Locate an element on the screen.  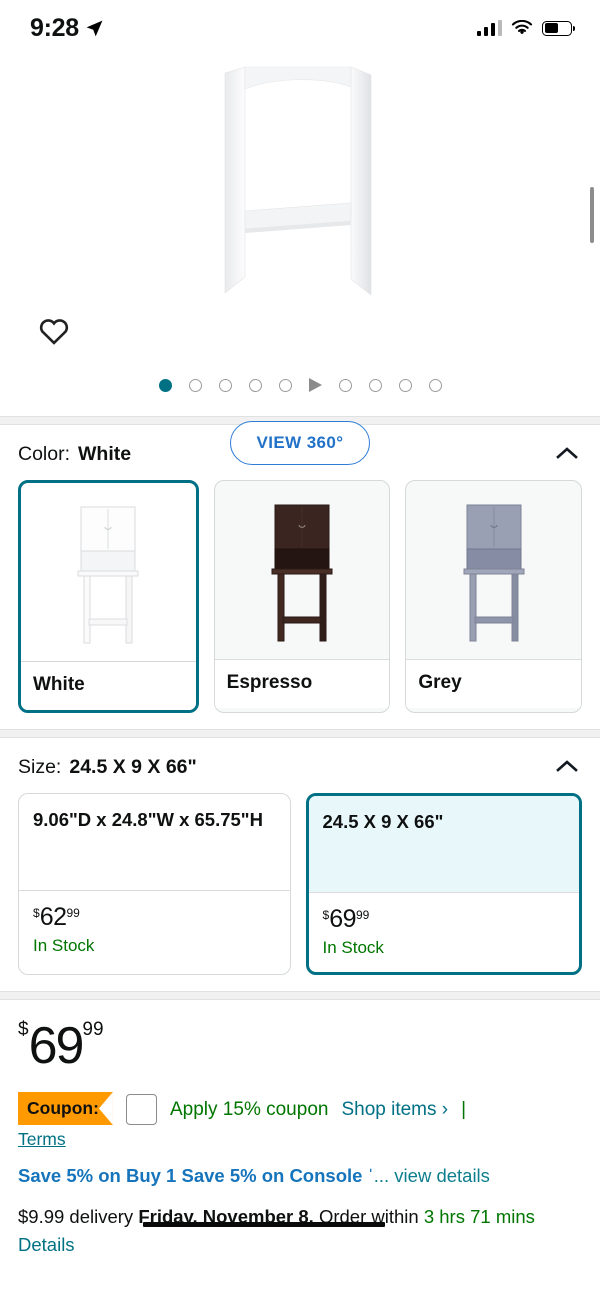
delivery-details-link: Details is located at coordinates (46, 1244).